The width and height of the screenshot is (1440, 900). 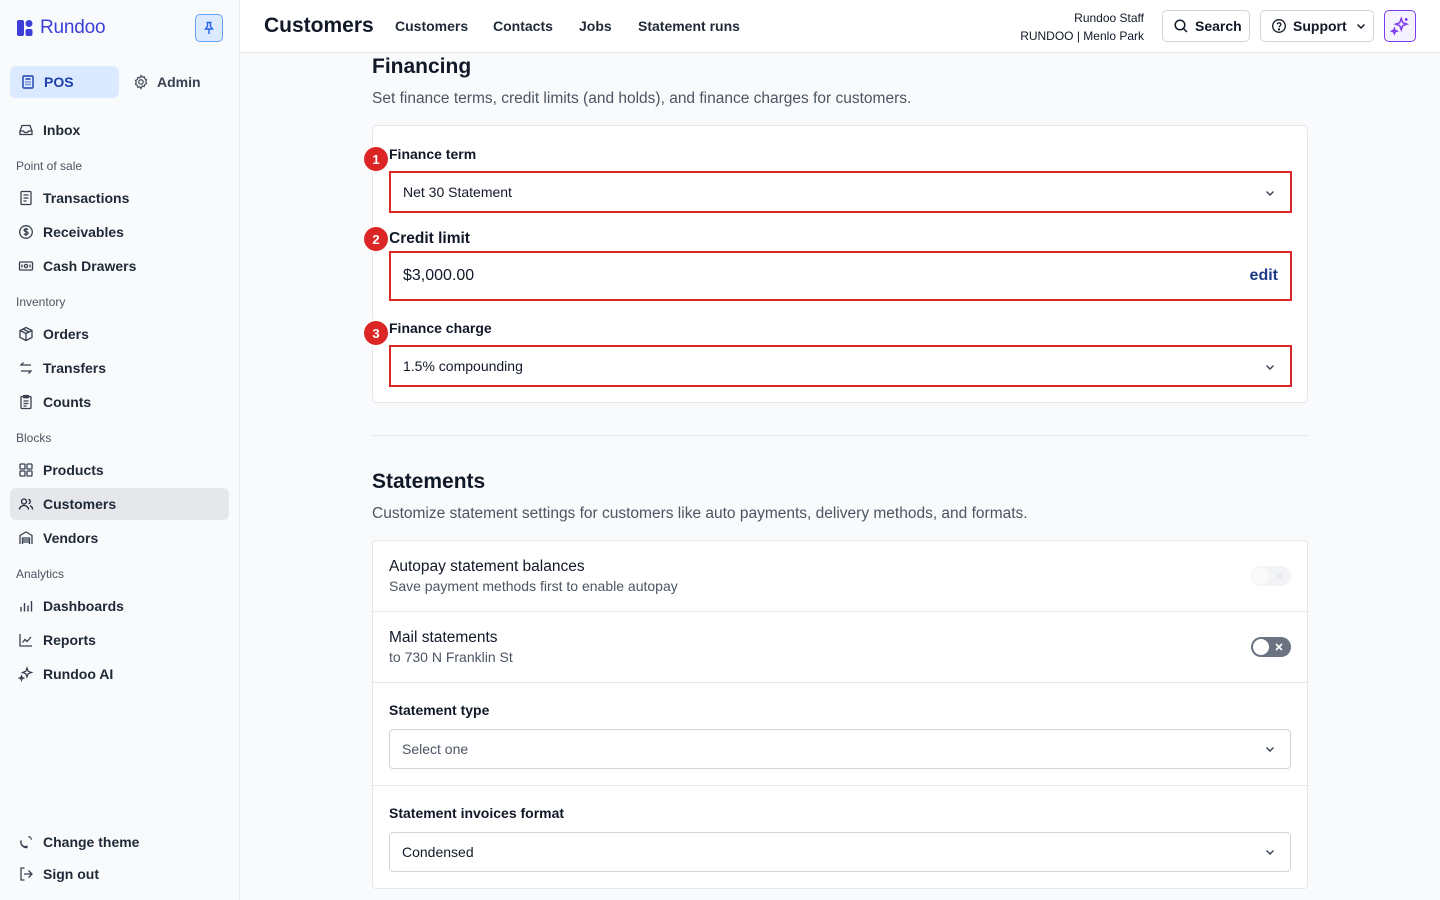 I want to click on mail-statements-row: Mail statements to 730 N Franklin St, so click(x=840, y=647).